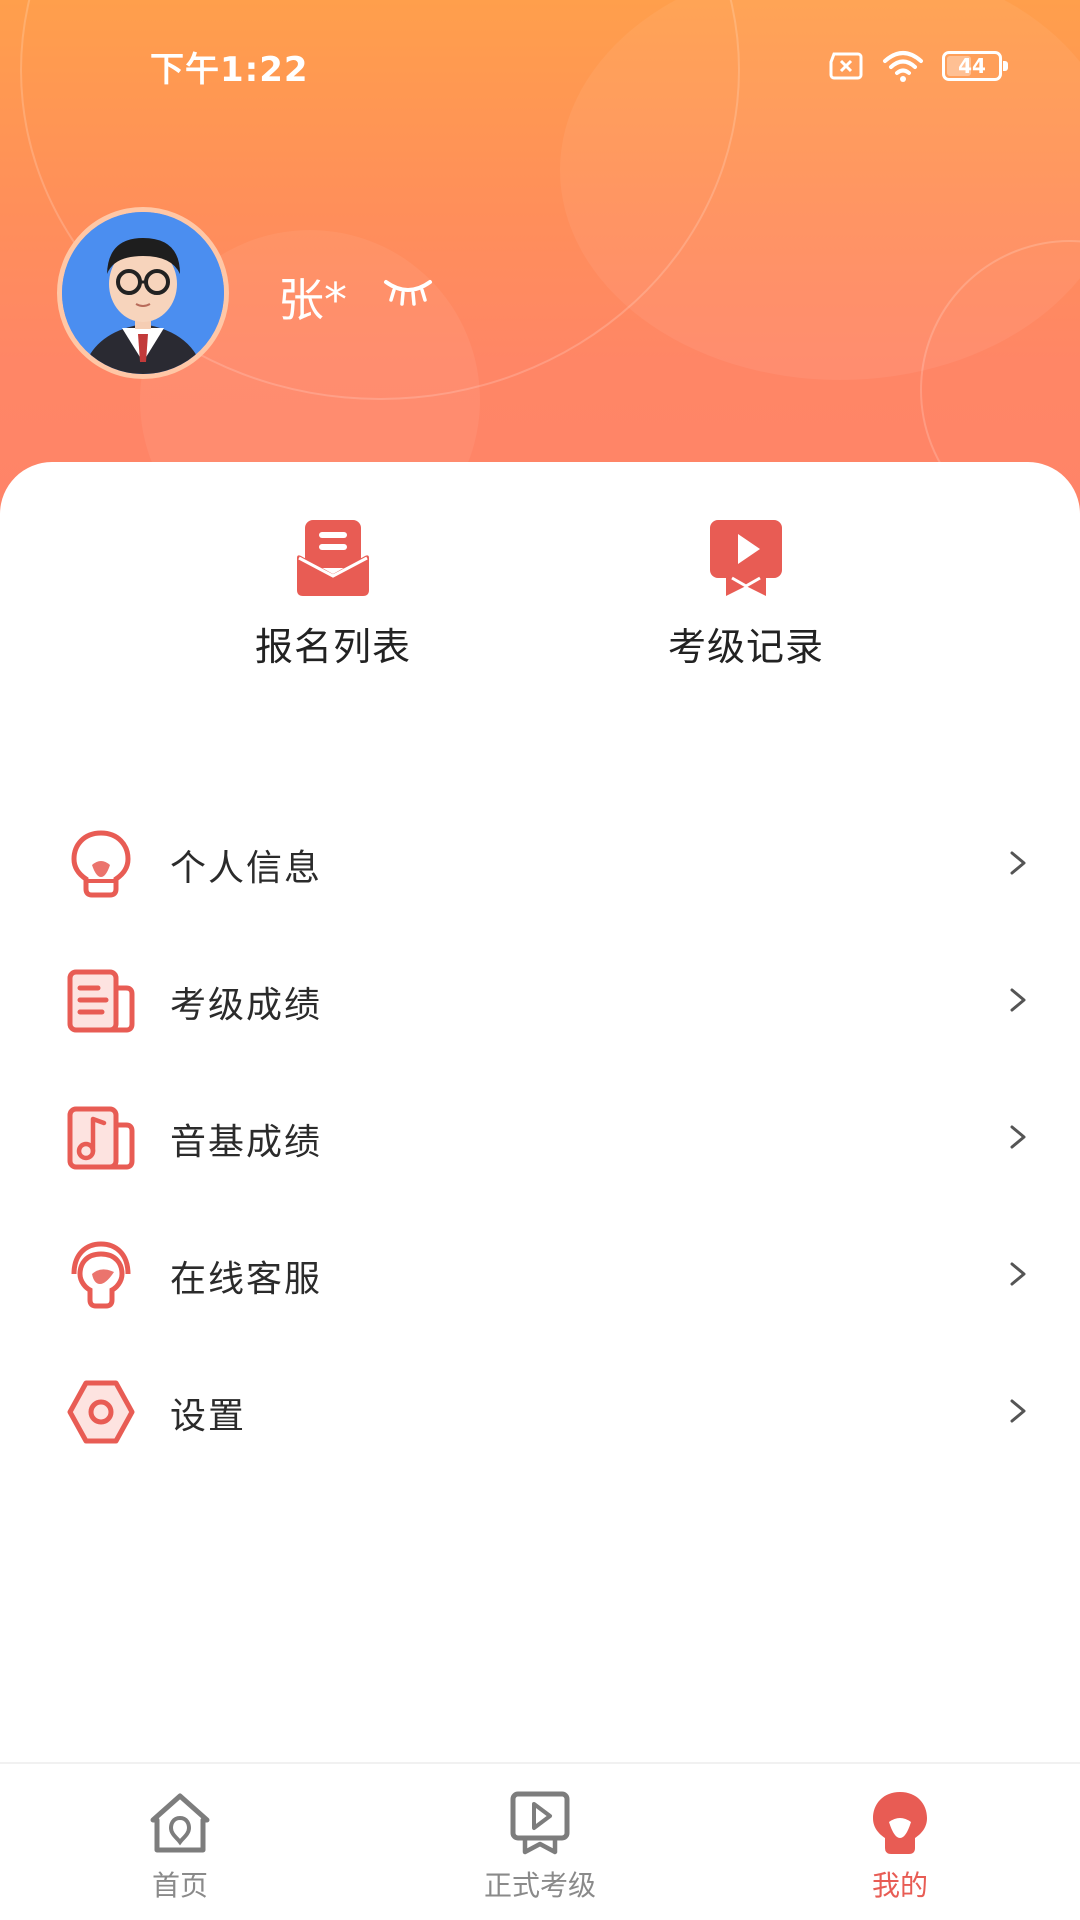 The height and width of the screenshot is (1920, 1080). What do you see at coordinates (903, 66) in the screenshot?
I see `wifi-icon` at bounding box center [903, 66].